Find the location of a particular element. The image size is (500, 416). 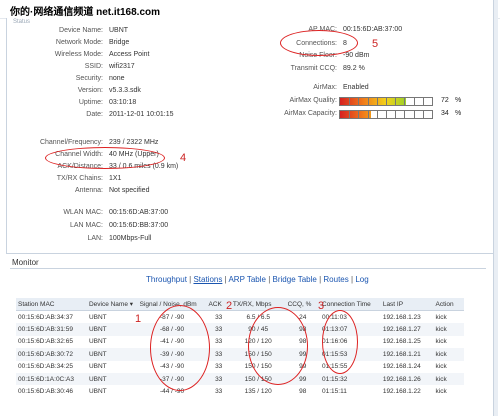

airmax-quality-percent: % is located at coordinates (458, 100).